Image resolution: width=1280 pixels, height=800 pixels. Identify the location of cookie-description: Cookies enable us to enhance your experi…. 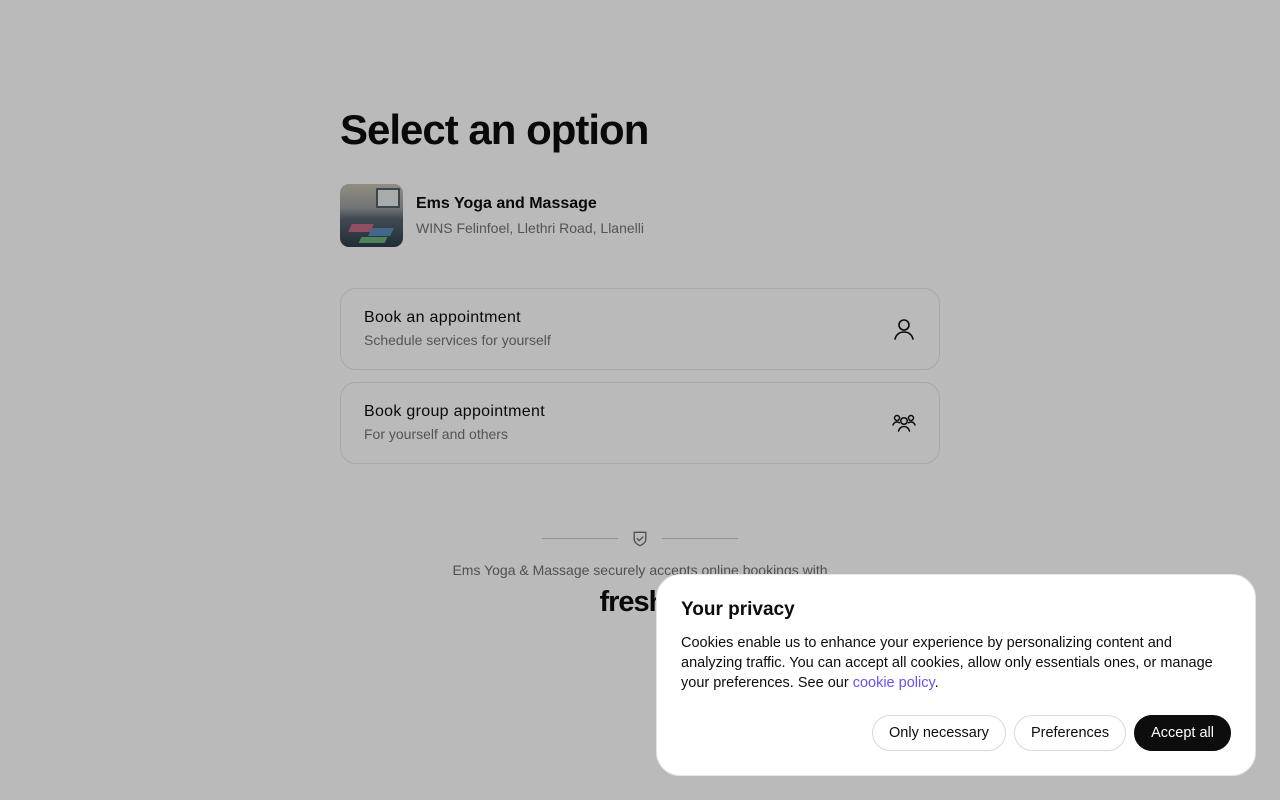
(953, 663).